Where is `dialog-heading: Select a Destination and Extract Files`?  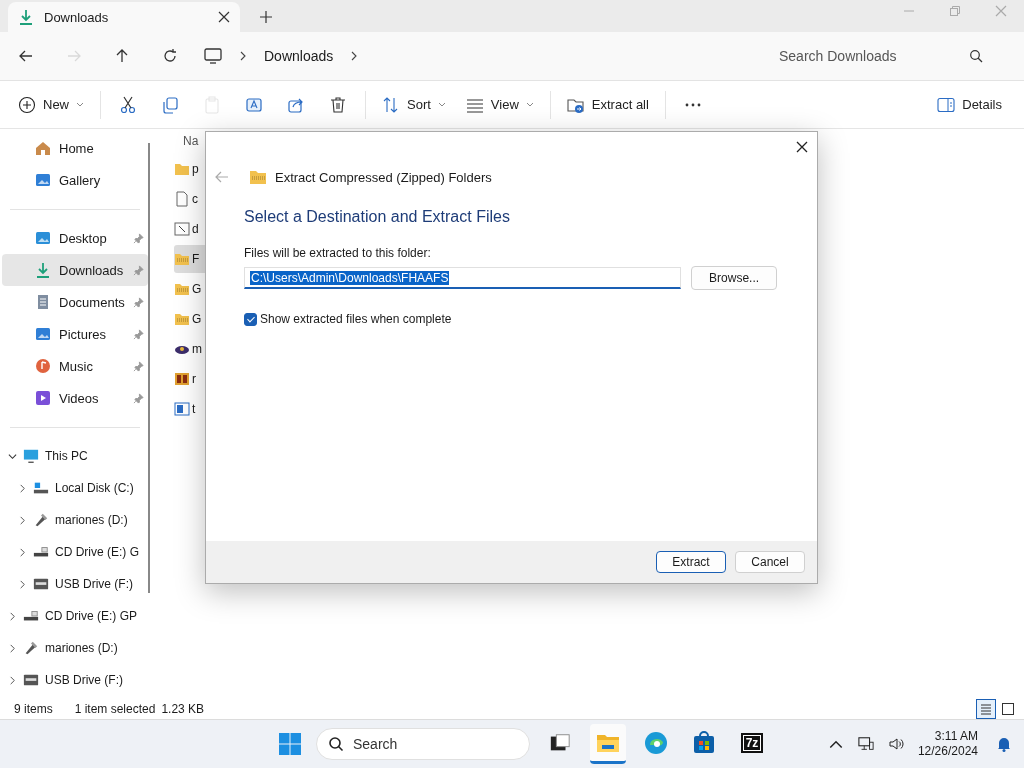
dialog-heading: Select a Destination and Extract Files is located at coordinates (377, 217).